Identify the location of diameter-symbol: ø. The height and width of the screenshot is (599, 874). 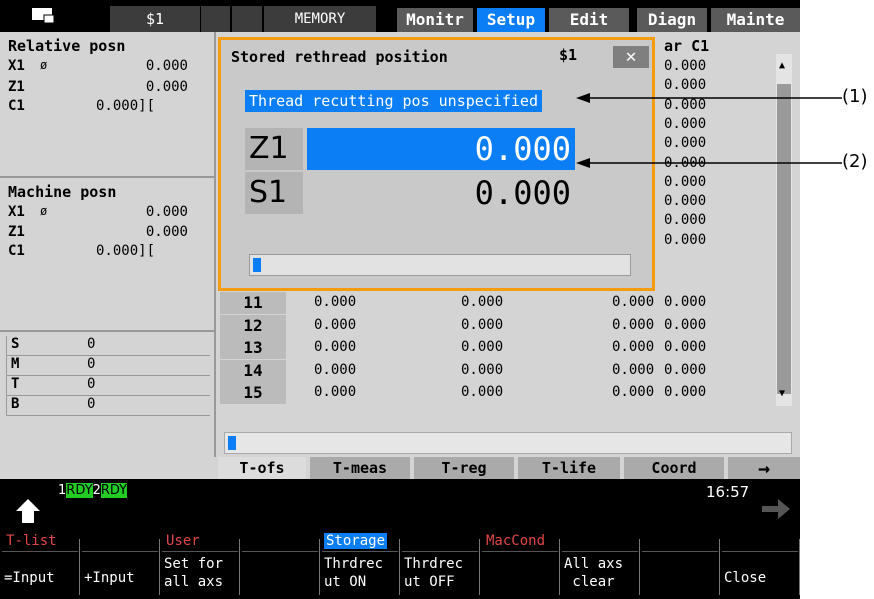
(44, 65).